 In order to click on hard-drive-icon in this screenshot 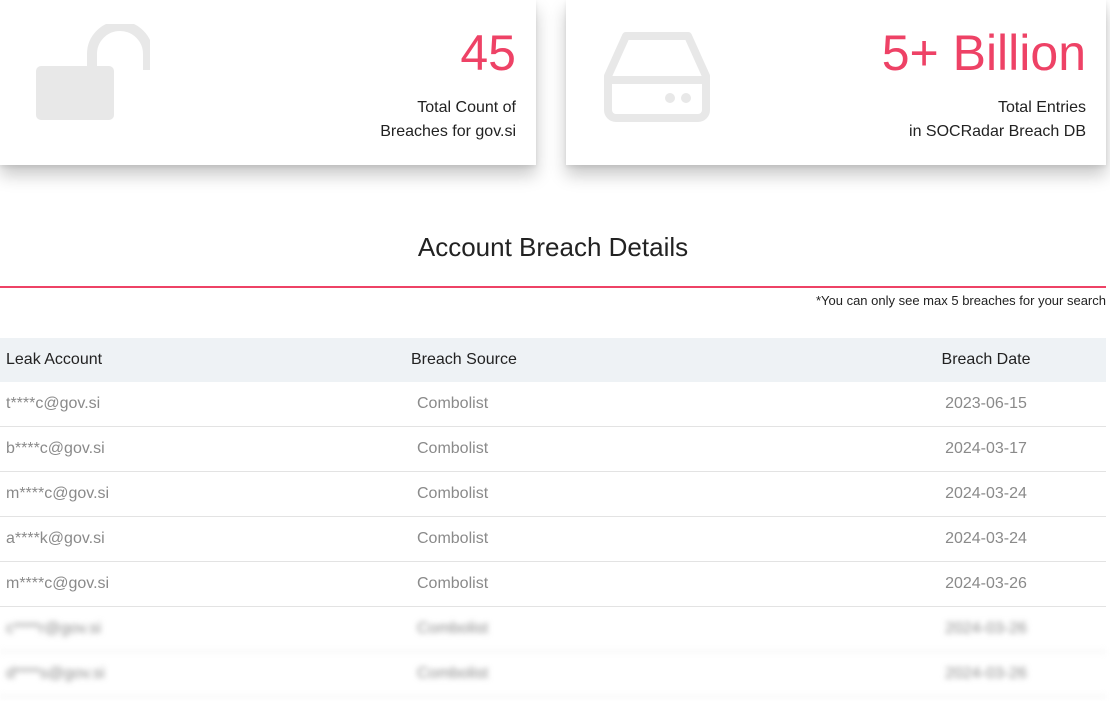, I will do `click(657, 77)`.